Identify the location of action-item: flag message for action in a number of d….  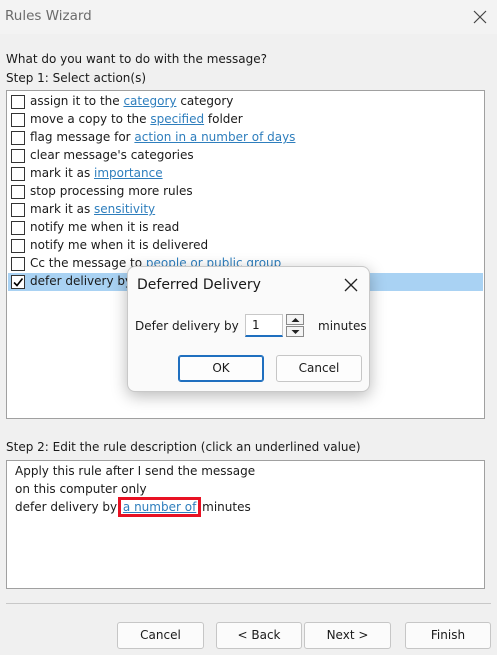
(245, 138).